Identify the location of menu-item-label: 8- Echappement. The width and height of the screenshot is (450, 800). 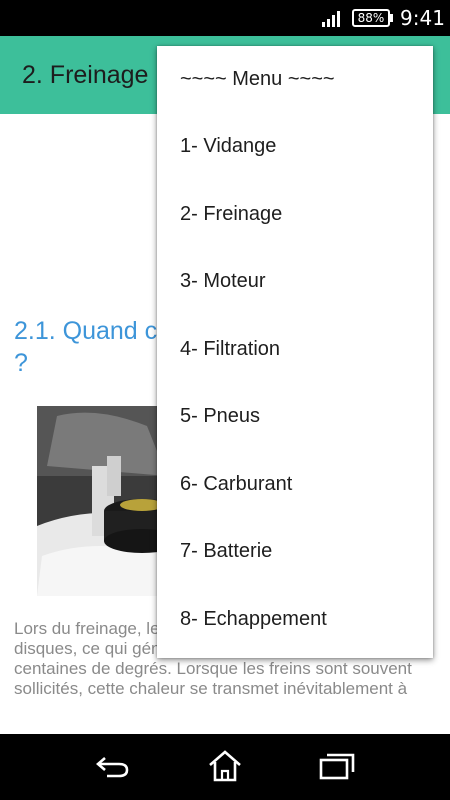
(253, 619).